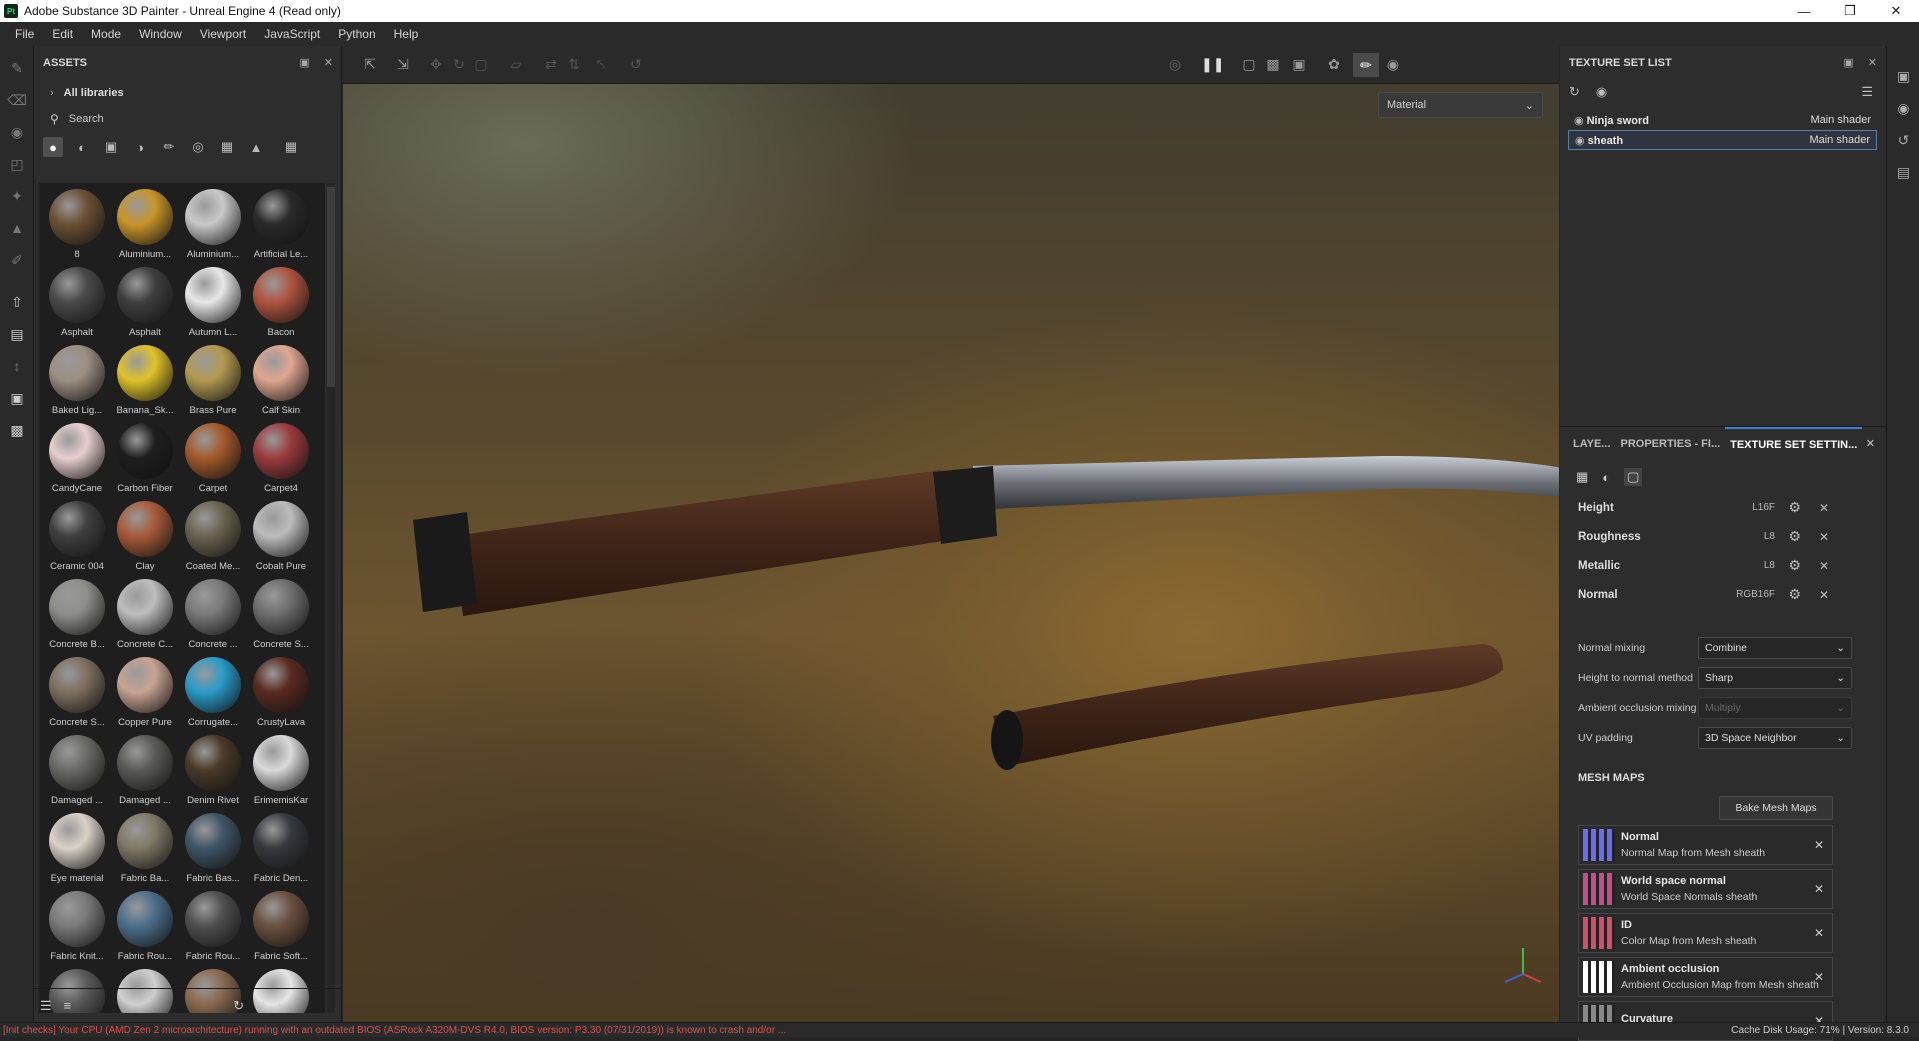  I want to click on all-assets-filter-icon: ▦, so click(291, 147).